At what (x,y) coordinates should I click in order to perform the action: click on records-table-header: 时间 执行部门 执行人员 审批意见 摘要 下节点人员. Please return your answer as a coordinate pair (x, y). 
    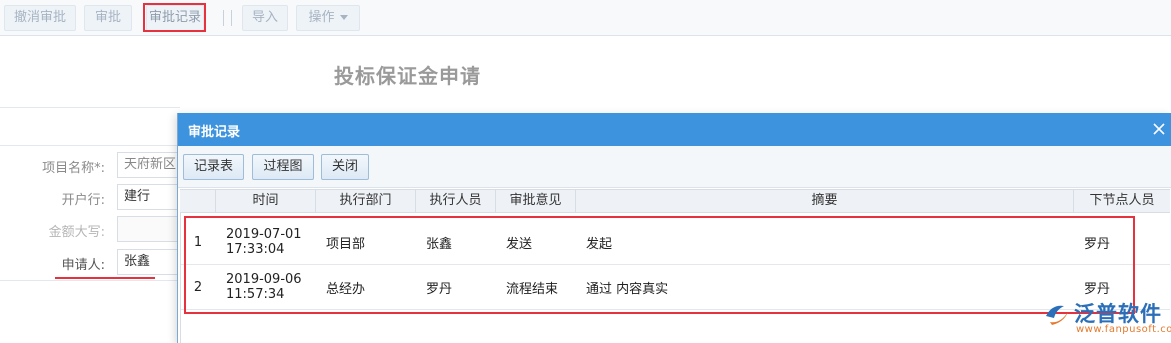
    Looking at the image, I should click on (675, 201).